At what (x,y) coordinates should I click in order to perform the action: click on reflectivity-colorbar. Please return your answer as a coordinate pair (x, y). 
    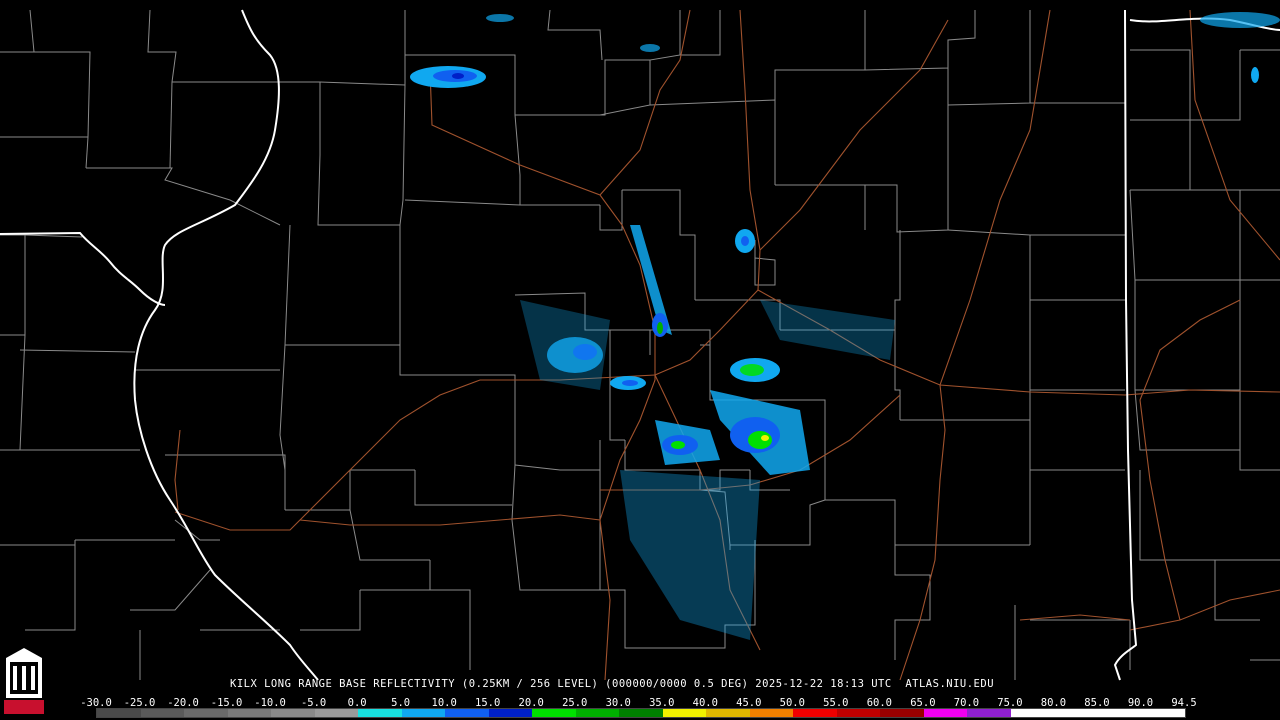
    Looking at the image, I should click on (641, 713).